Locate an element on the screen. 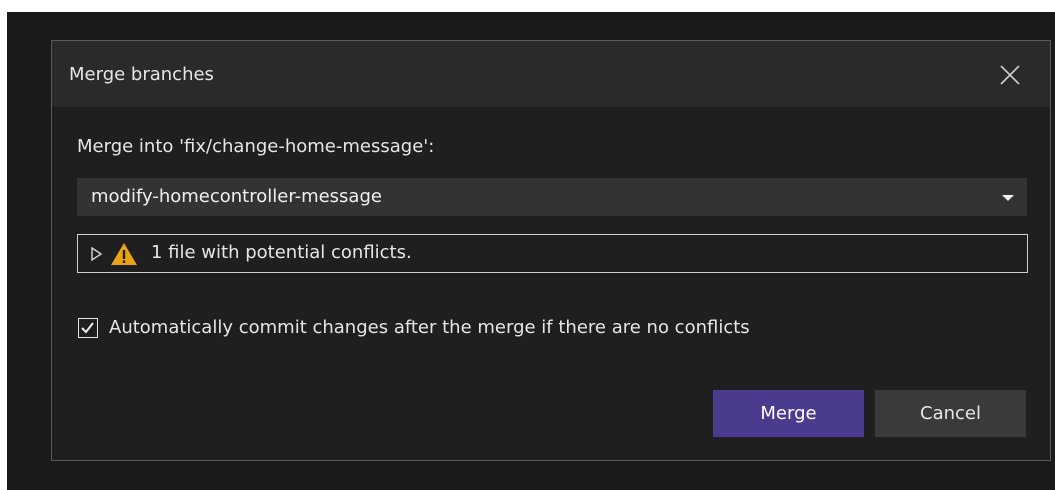  source-branch-dropdown: modify-homecontroller-message is located at coordinates (552, 197).